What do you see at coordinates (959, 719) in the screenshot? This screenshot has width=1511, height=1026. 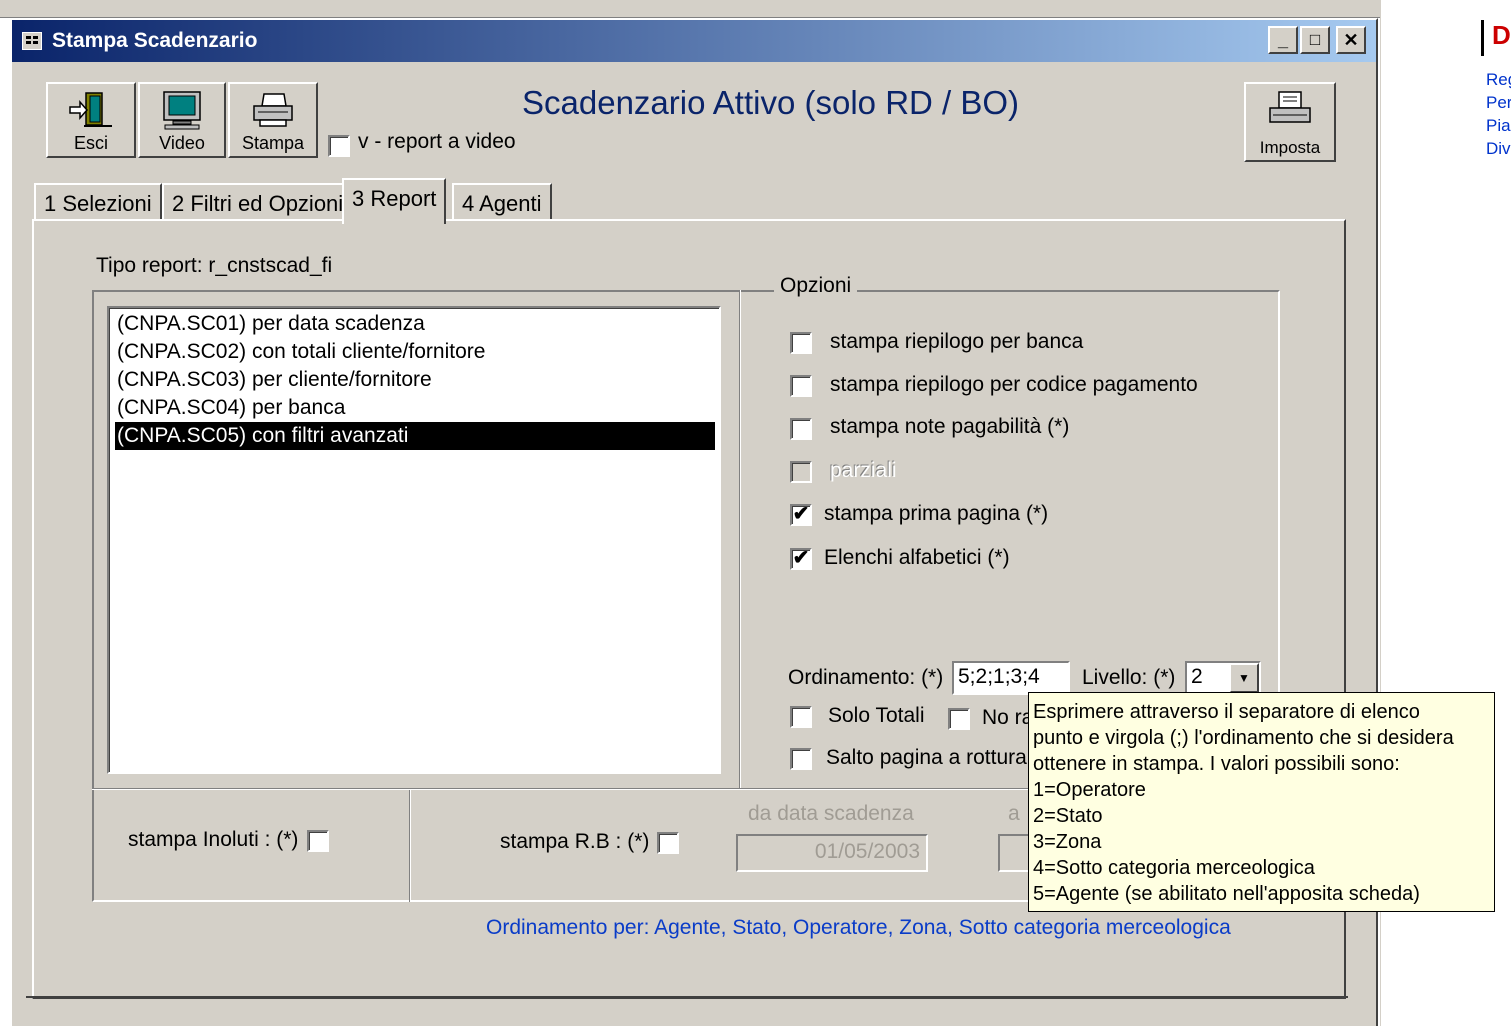 I see `no-ra-checkbox` at bounding box center [959, 719].